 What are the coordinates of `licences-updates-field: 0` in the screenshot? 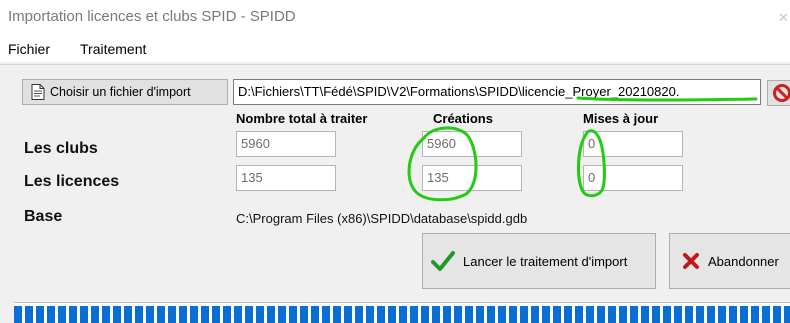 It's located at (633, 178).